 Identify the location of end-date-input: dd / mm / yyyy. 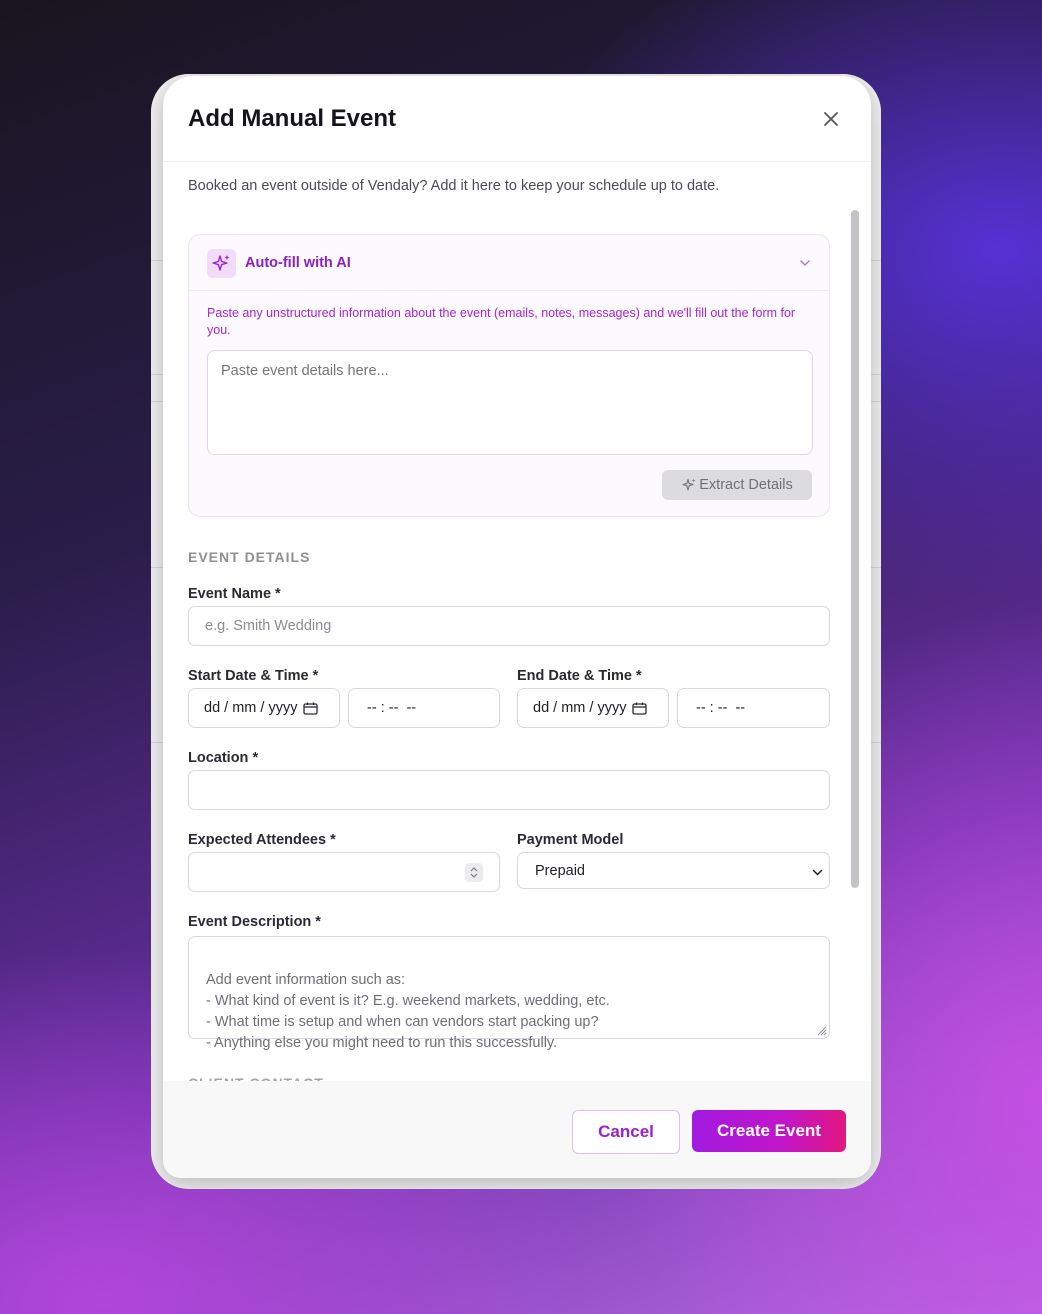
(593, 708).